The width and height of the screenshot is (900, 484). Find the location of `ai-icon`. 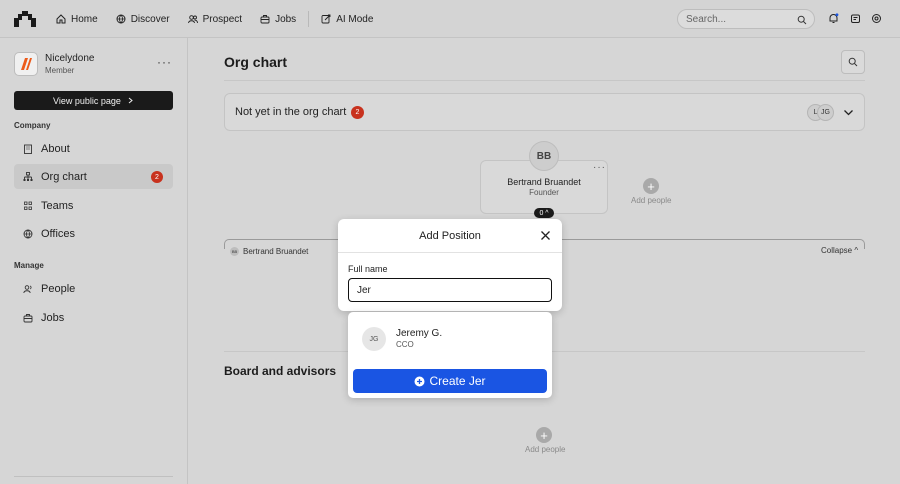

ai-icon is located at coordinates (326, 19).